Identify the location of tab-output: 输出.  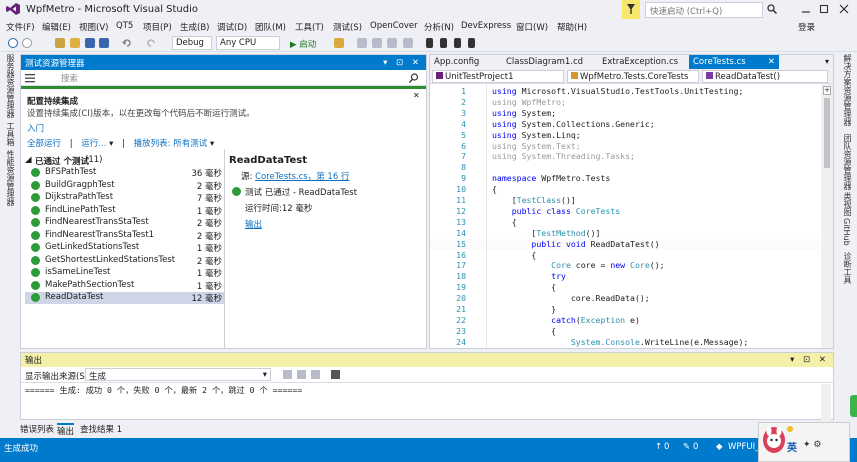
(66, 430).